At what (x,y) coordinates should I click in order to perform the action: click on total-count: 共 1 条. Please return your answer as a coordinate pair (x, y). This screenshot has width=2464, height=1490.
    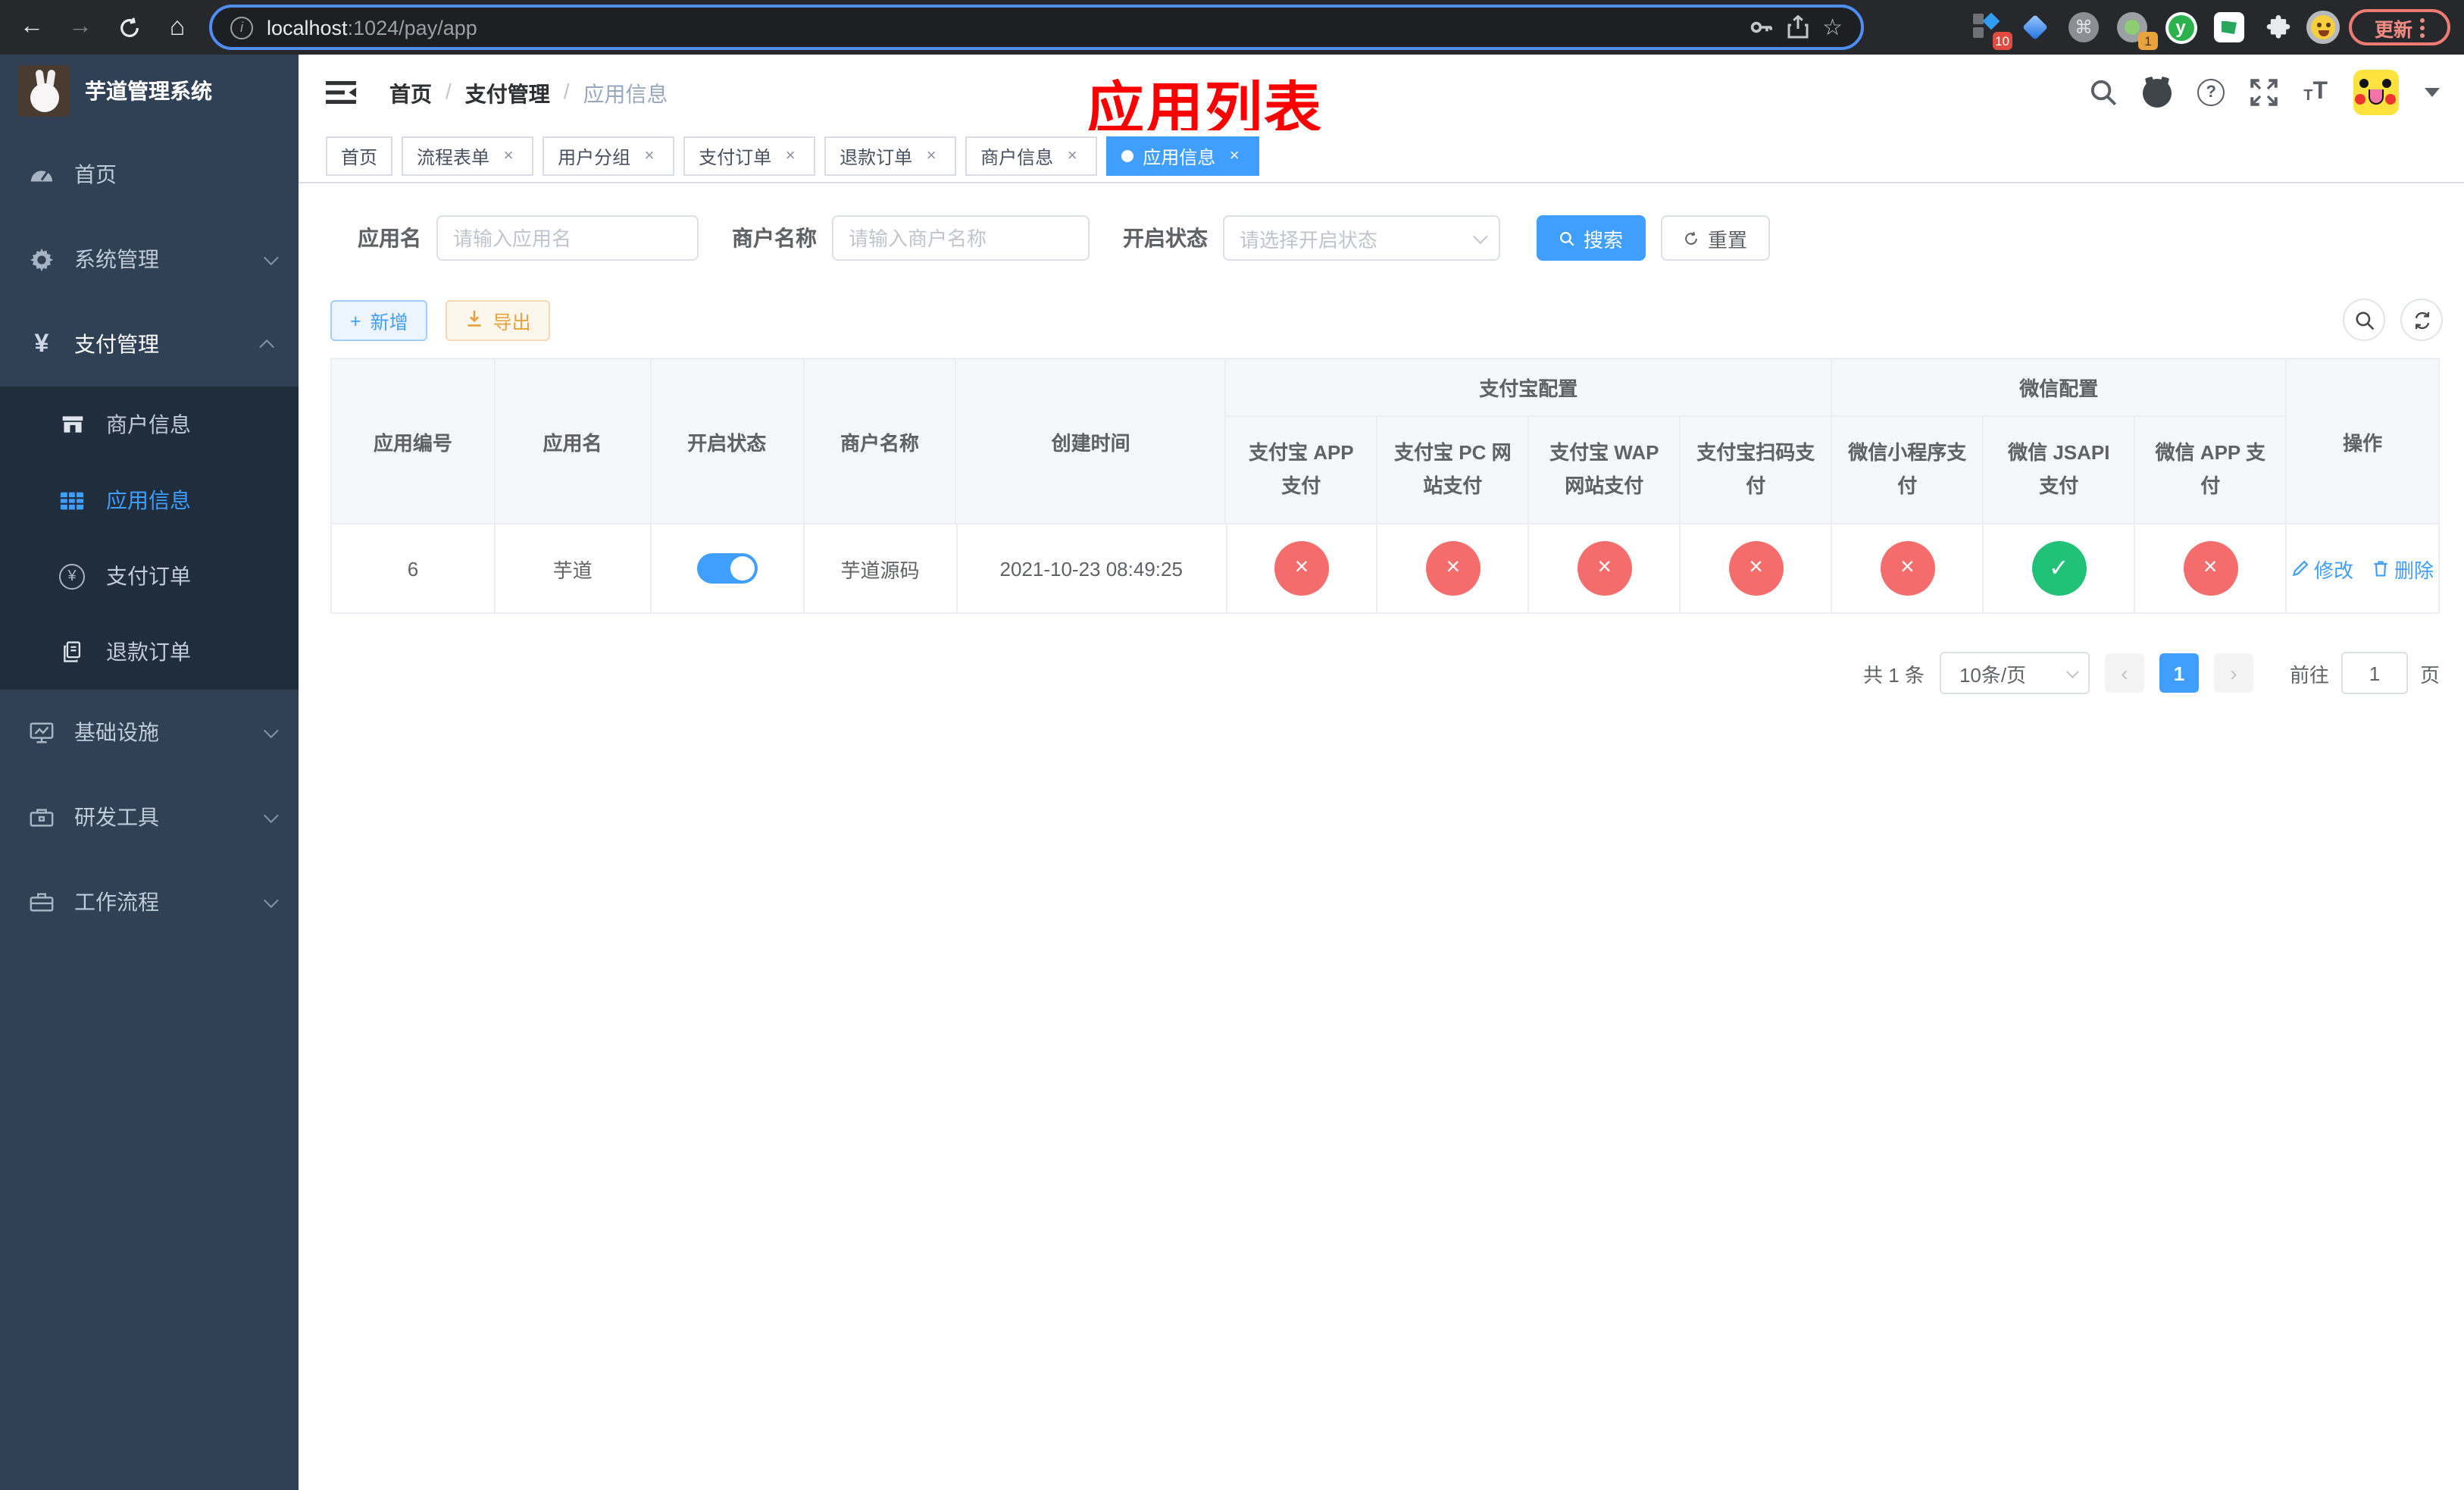
    Looking at the image, I should click on (1894, 675).